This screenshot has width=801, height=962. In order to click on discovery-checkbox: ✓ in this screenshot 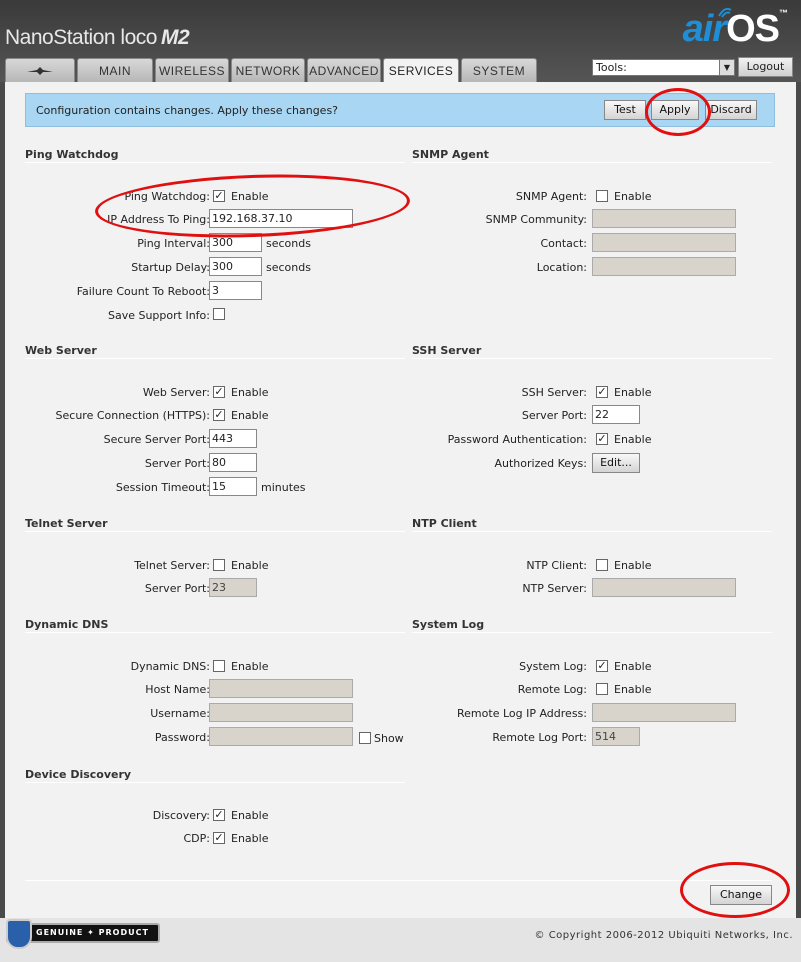, I will do `click(219, 815)`.